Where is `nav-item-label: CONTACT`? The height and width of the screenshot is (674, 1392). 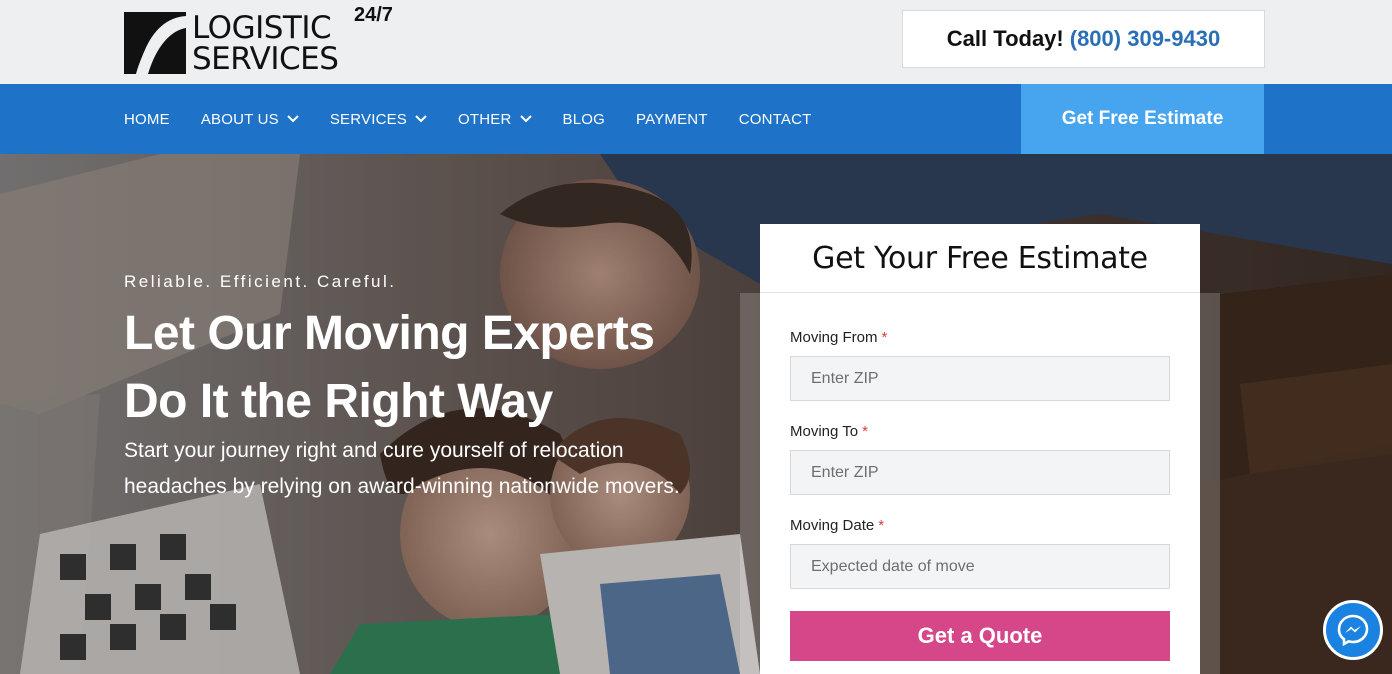
nav-item-label: CONTACT is located at coordinates (775, 119).